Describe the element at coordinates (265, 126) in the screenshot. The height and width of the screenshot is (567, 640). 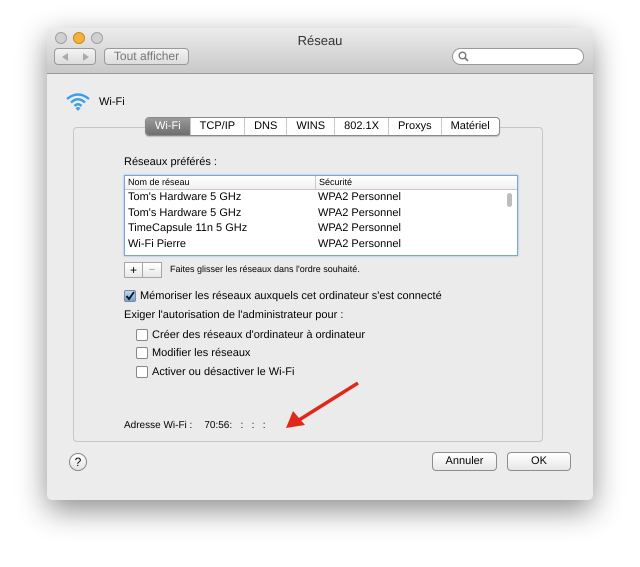
I see `tab: DNS` at that location.